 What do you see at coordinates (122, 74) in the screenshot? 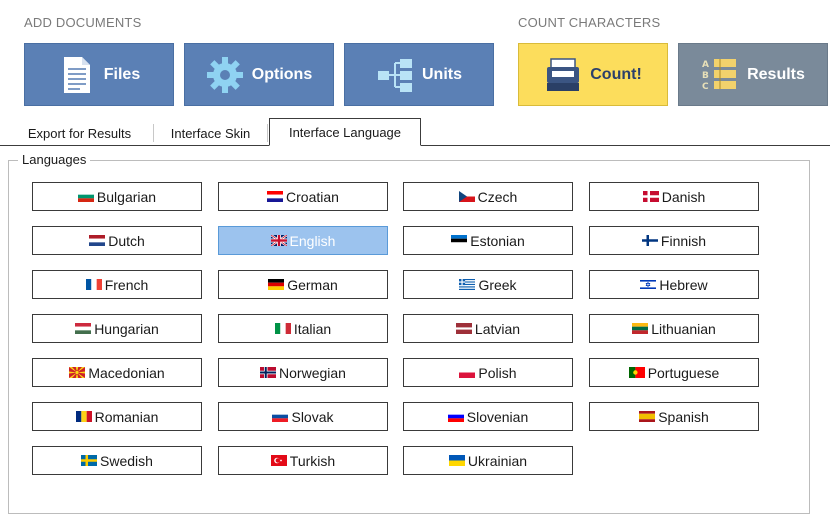
I see `files-button-label: Files` at bounding box center [122, 74].